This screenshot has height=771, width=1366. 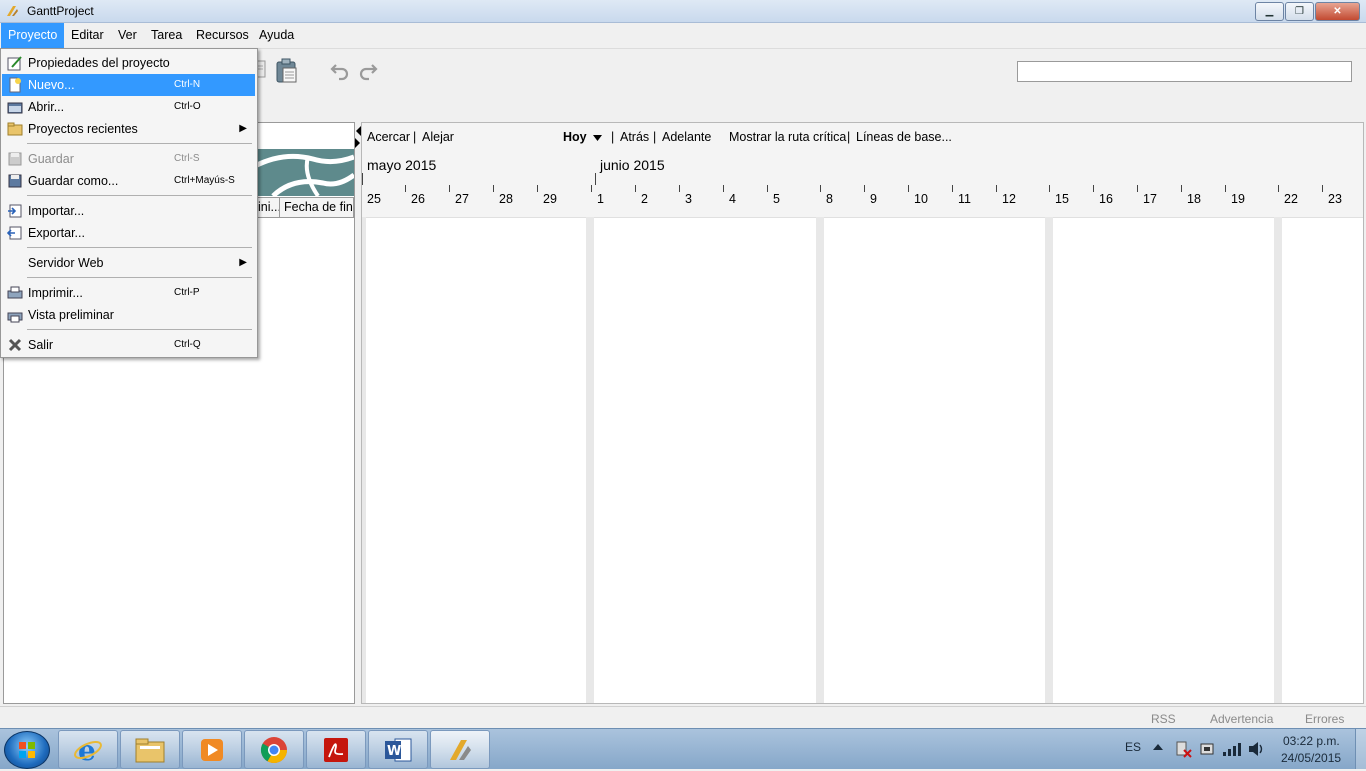 I want to click on month-header: mayo 2015 junio 2015, so click(x=862, y=168).